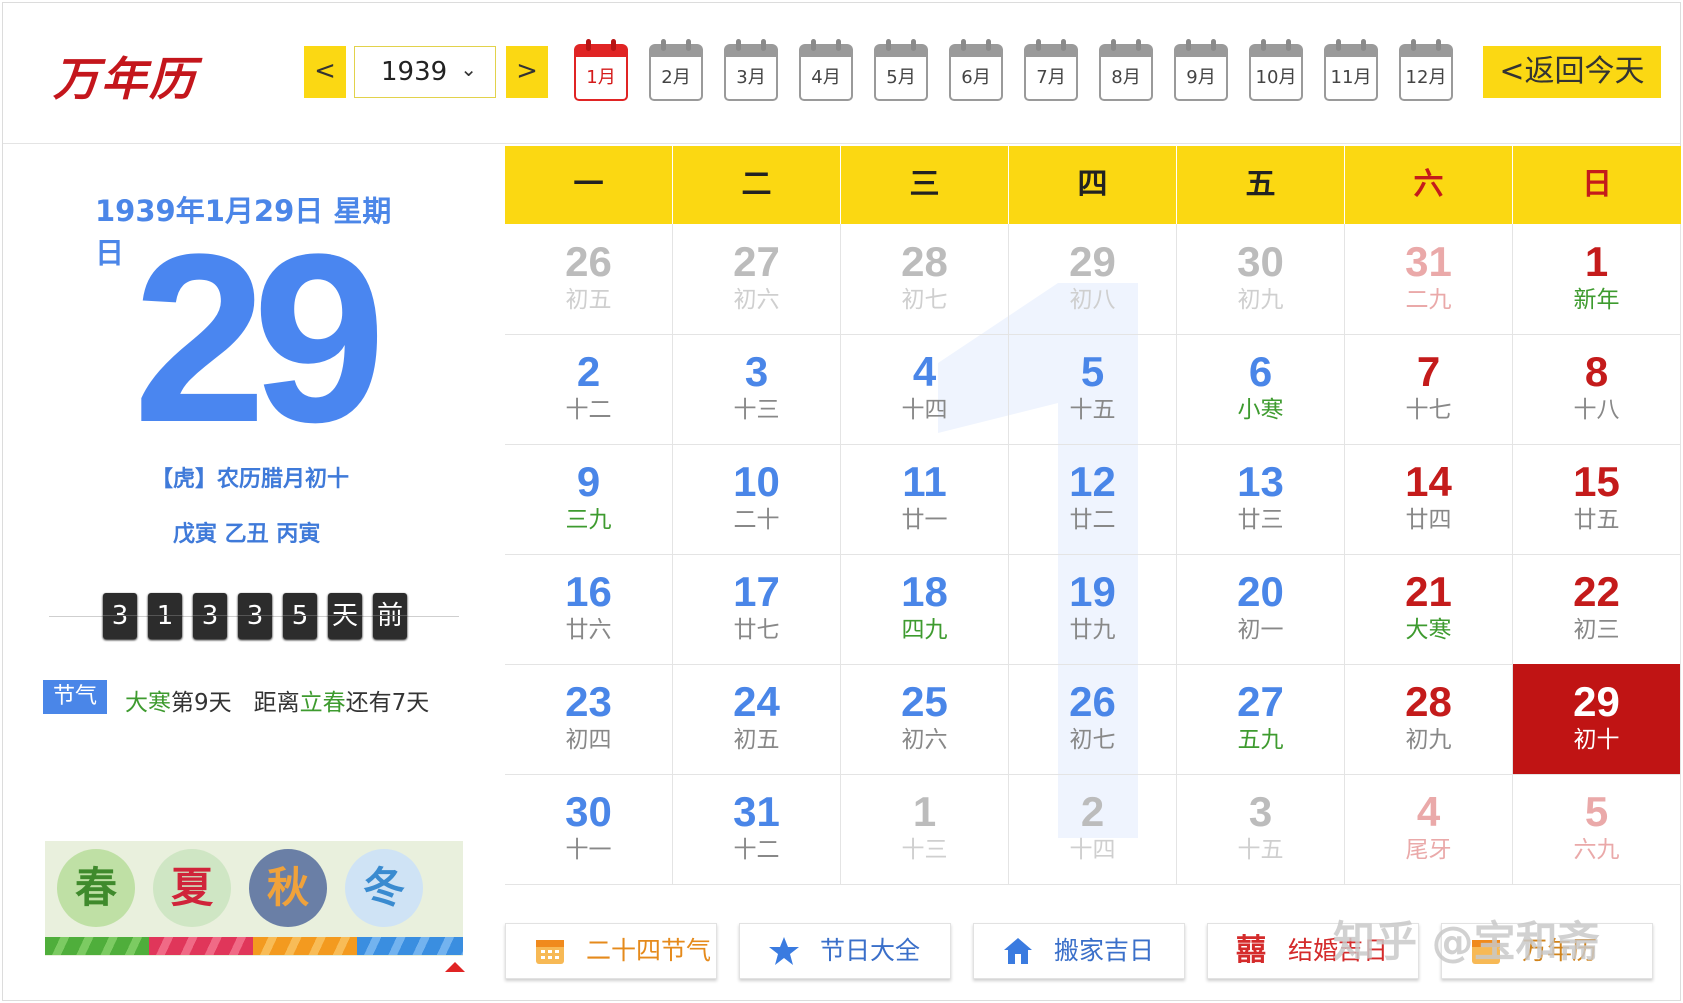 The height and width of the screenshot is (1003, 1683). What do you see at coordinates (757, 389) in the screenshot?
I see `calendar-day: 3 十三` at bounding box center [757, 389].